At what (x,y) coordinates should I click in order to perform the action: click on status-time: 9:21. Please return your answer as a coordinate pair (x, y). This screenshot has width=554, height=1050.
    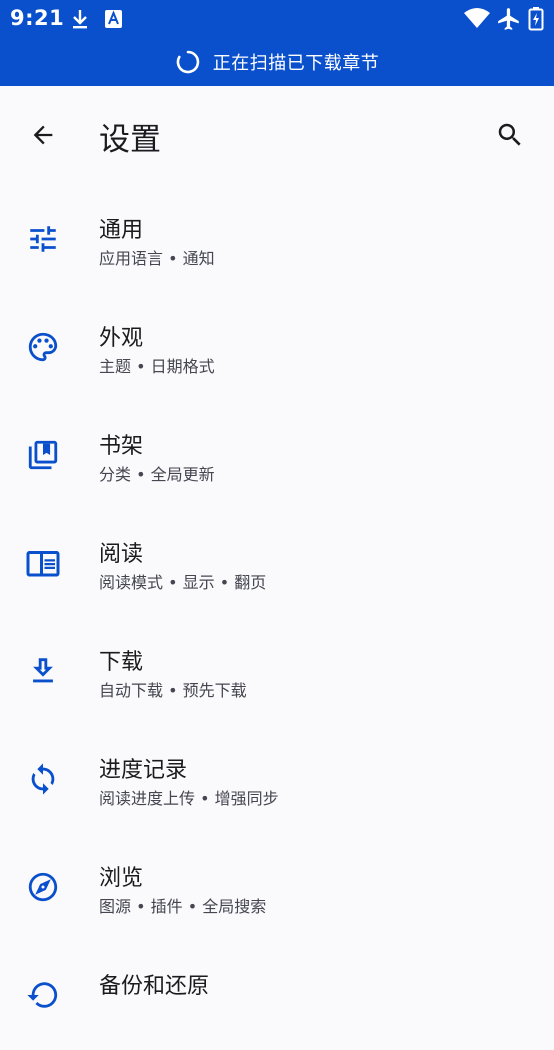
    Looking at the image, I should click on (37, 18).